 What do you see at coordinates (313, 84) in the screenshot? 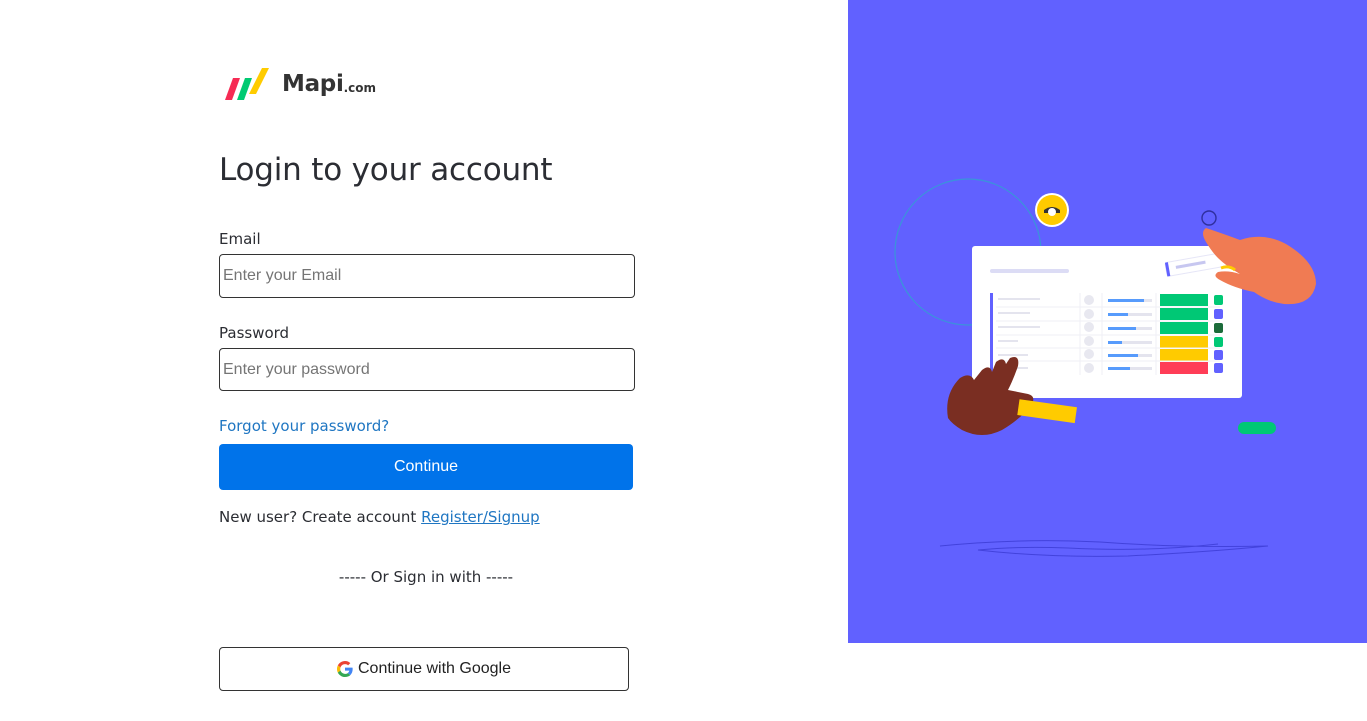
I see `brand-name: Mapi` at bounding box center [313, 84].